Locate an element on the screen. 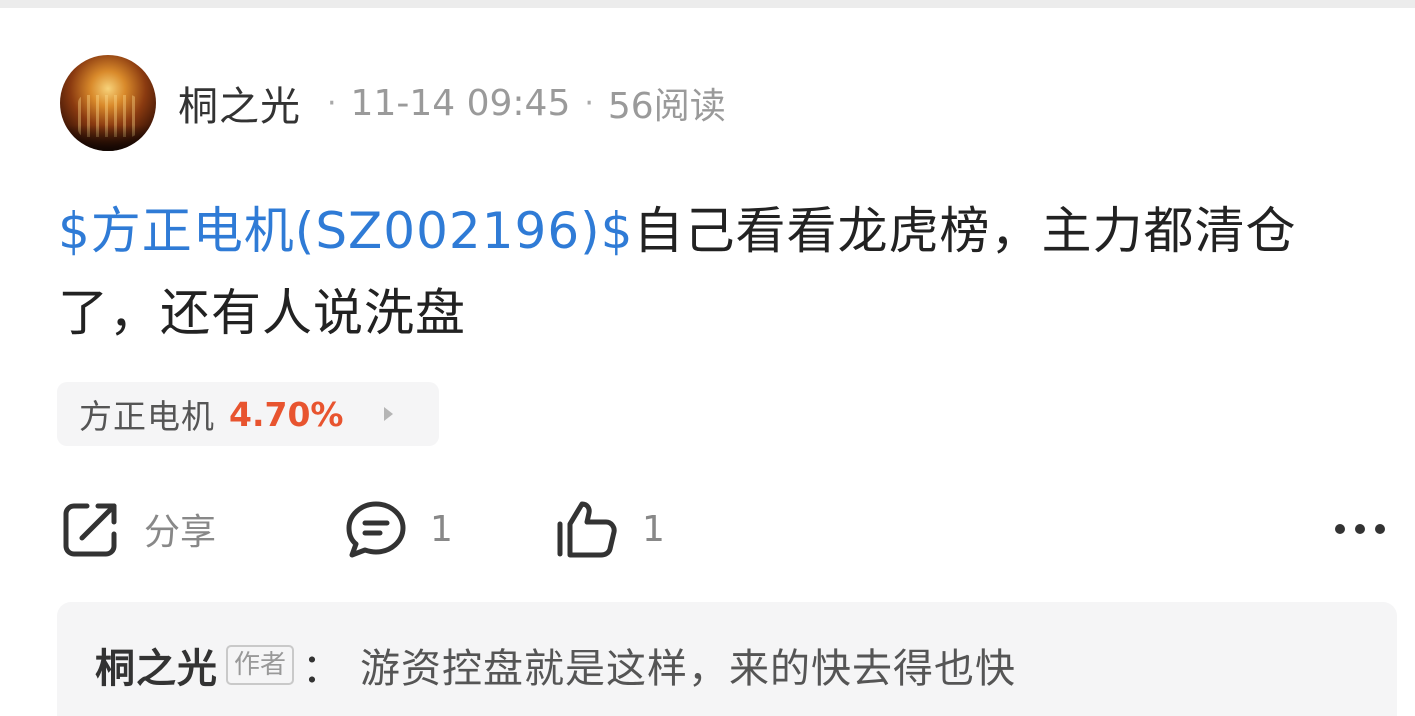 The width and height of the screenshot is (1415, 716). like-button: 1 is located at coordinates (609, 529).